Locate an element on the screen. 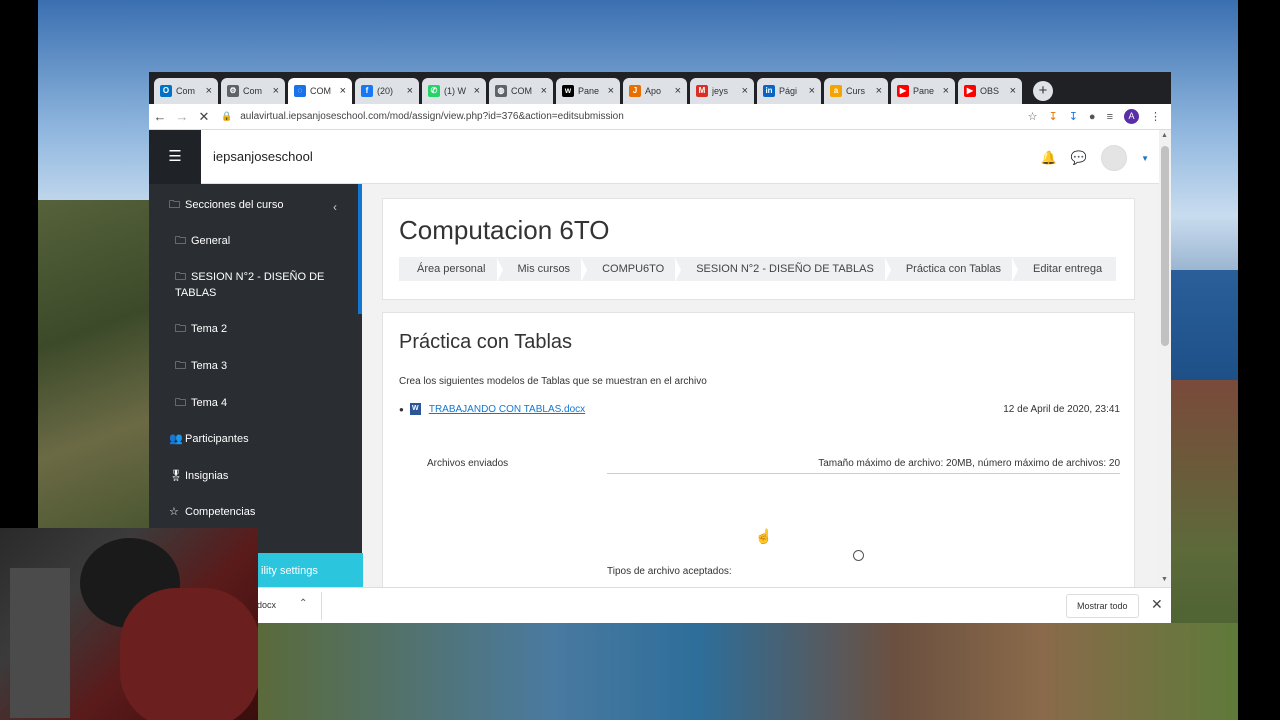  browser-tab: ▶ Pane × is located at coordinates (923, 91).